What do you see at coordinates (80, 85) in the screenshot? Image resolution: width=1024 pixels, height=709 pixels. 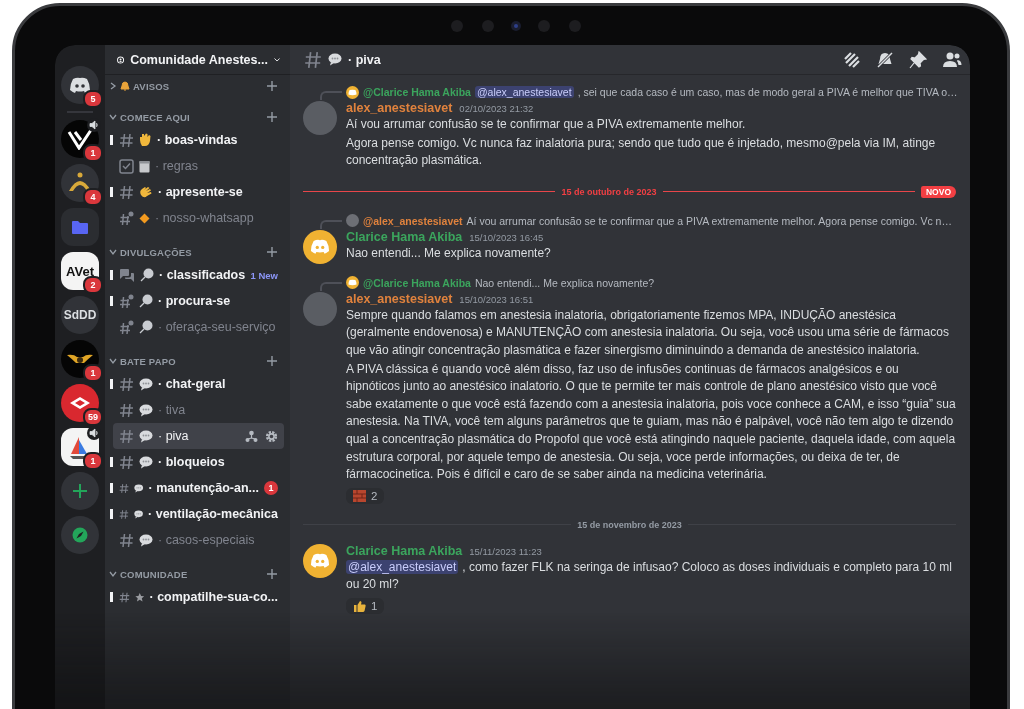 I see `discord-logo-icon` at bounding box center [80, 85].